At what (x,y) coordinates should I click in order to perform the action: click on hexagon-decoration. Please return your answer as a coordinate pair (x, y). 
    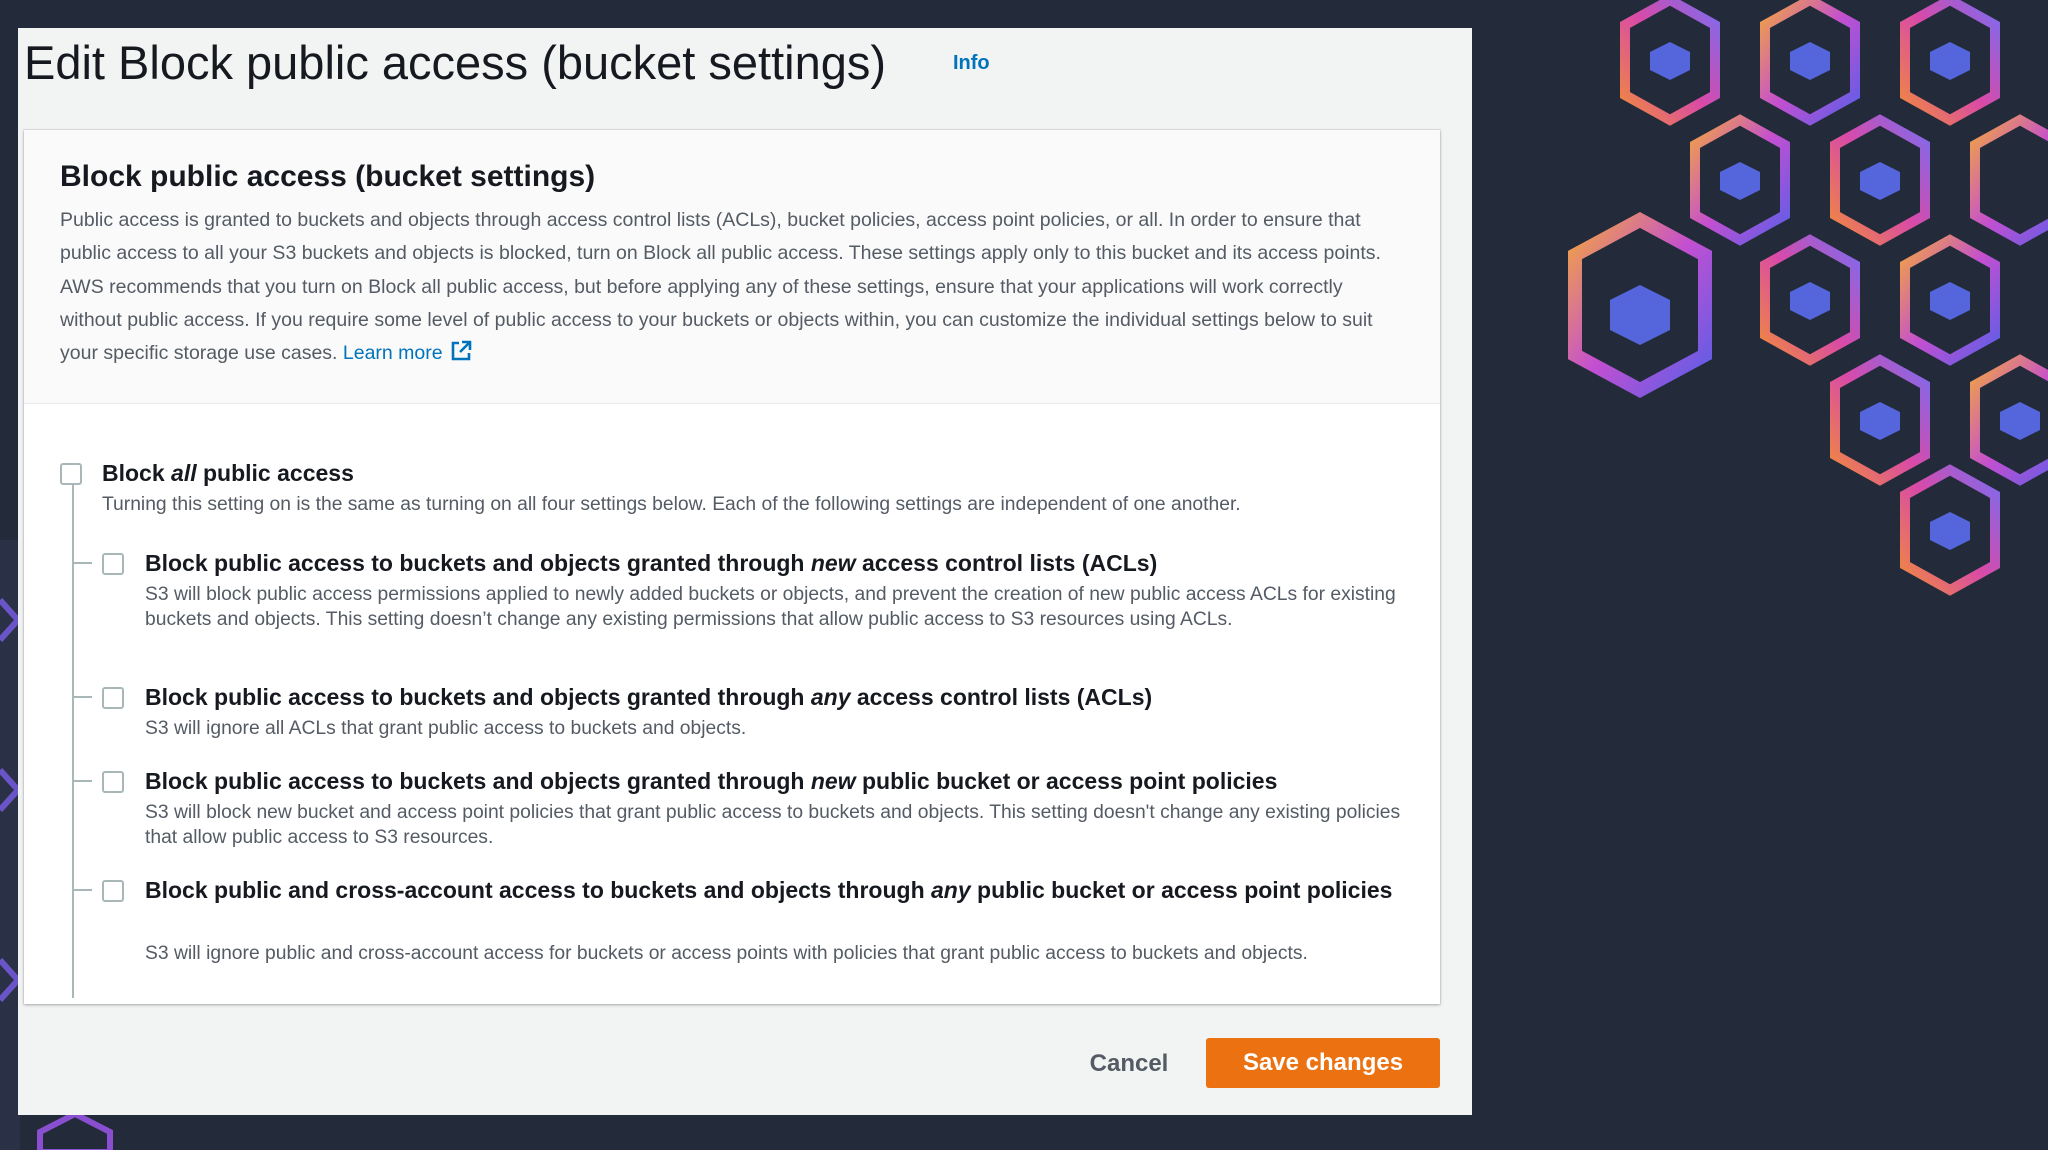
    Looking at the image, I should click on (1808, 298).